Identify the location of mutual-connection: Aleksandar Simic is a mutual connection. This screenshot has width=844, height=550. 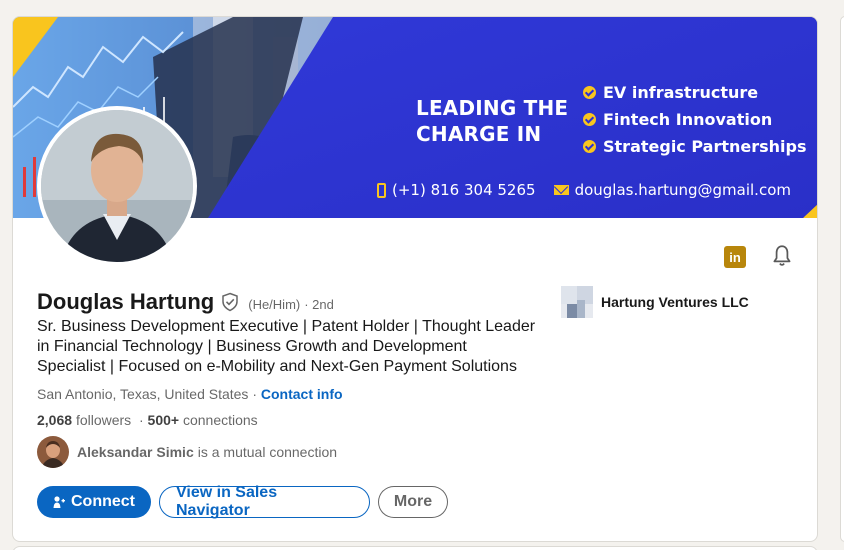
(187, 452).